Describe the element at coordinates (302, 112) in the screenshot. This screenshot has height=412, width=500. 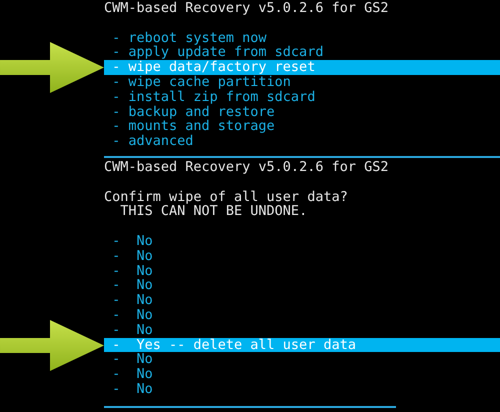
I see `menu-item: - backup and restore` at that location.